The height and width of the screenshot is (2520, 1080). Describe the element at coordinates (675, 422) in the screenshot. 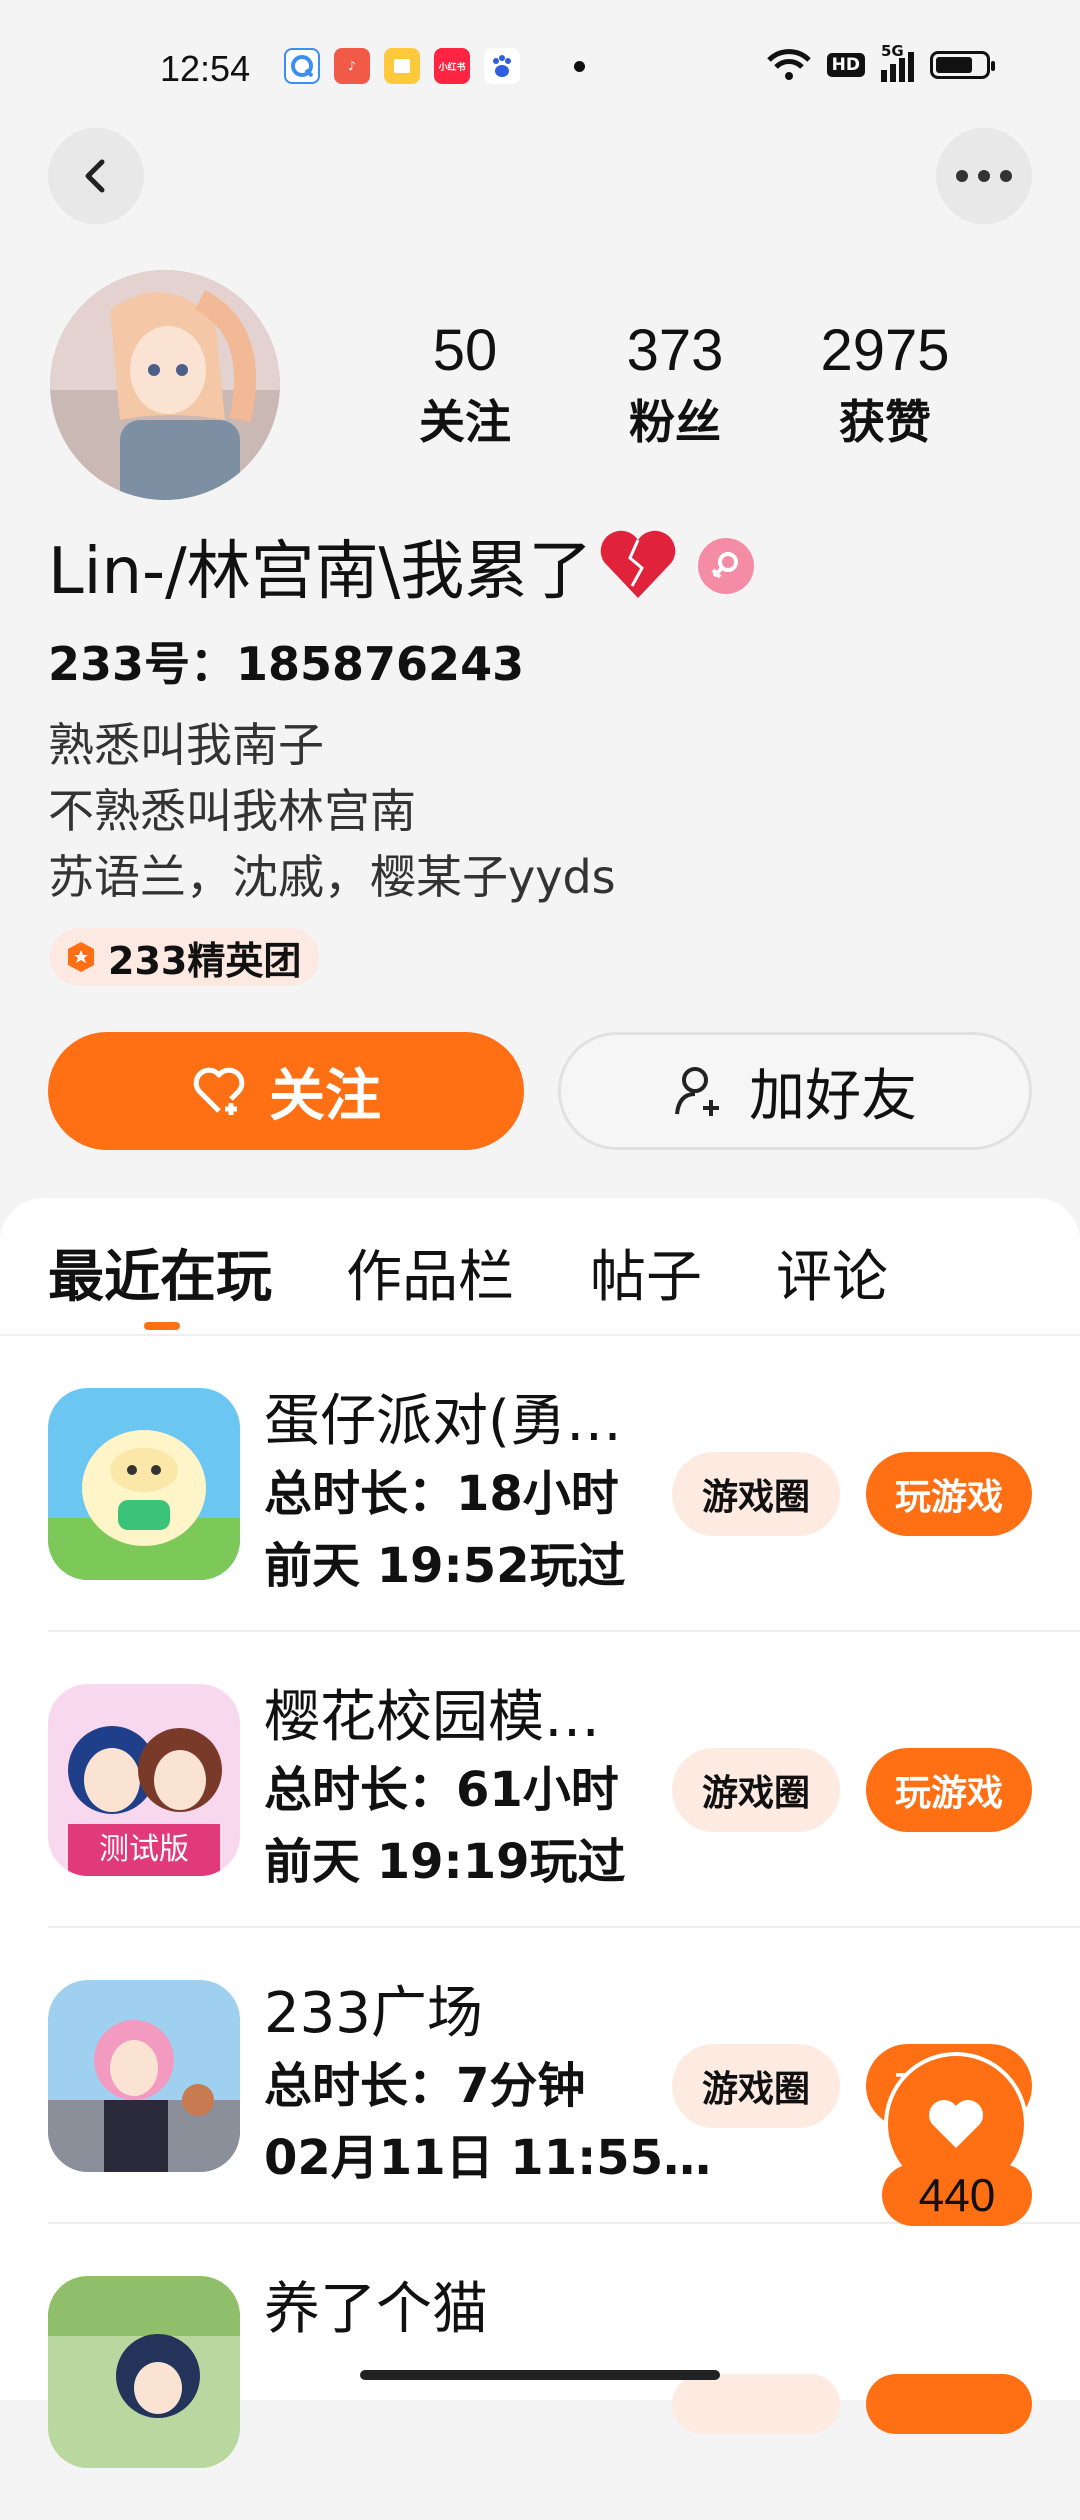

I see `stat-label: 粉丝` at that location.